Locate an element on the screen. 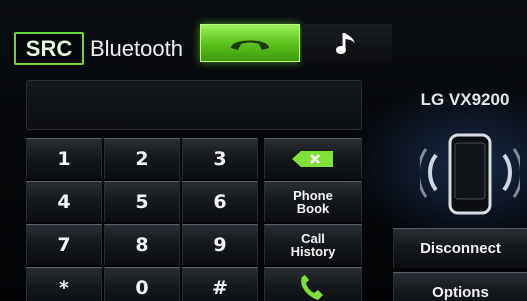 This screenshot has height=301, width=527. key-4: 4 is located at coordinates (64, 201).